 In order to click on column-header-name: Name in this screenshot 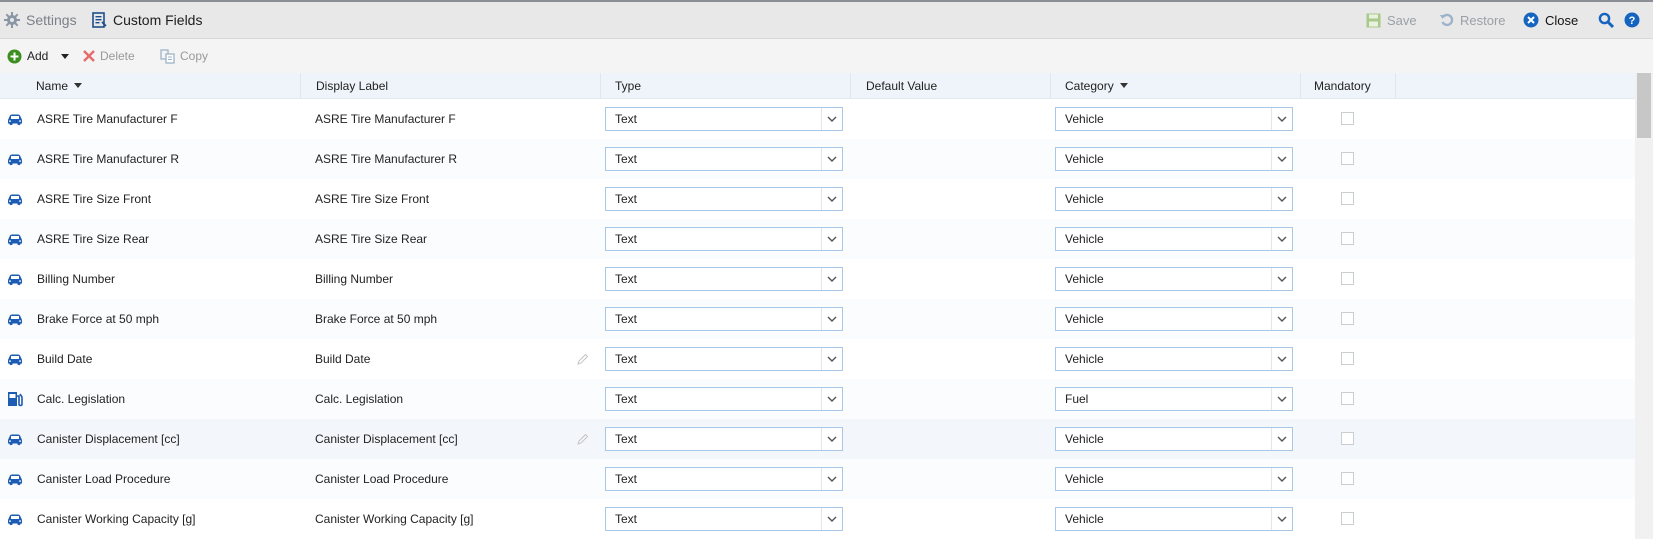, I will do `click(59, 85)`.